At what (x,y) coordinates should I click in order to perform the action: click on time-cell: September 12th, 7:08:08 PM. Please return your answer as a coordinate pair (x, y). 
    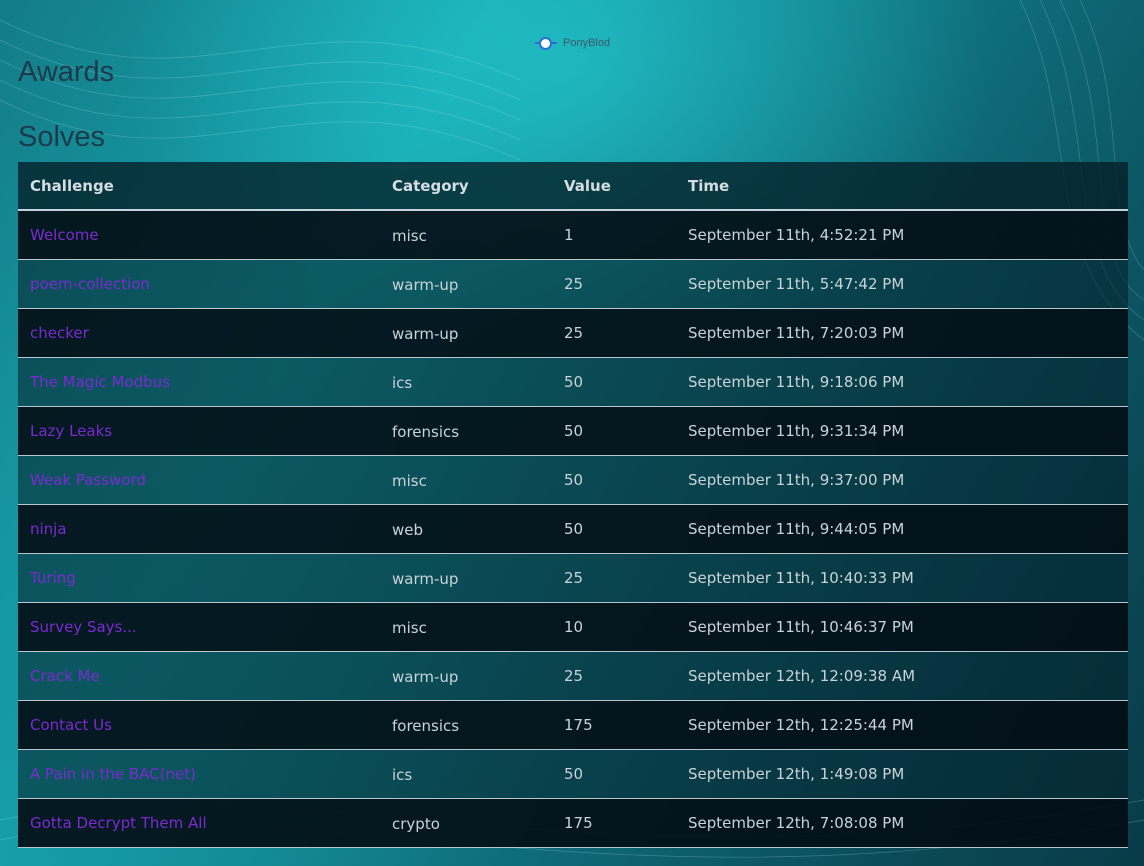
    Looking at the image, I should click on (902, 823).